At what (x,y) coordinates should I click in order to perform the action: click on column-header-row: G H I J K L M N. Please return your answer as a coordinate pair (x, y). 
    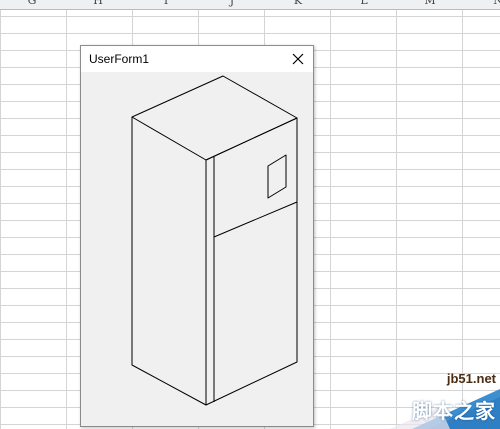
    Looking at the image, I should click on (250, 5).